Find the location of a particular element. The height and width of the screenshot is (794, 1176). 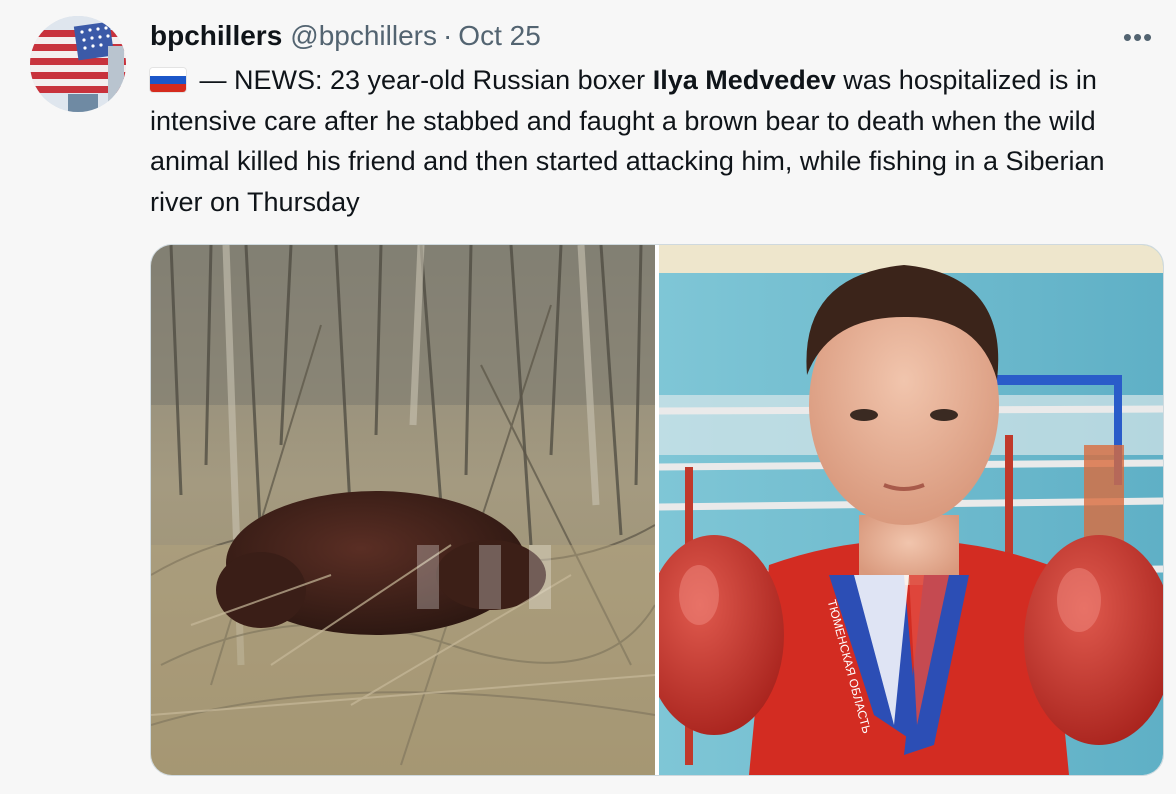

avatar is located at coordinates (78, 64).